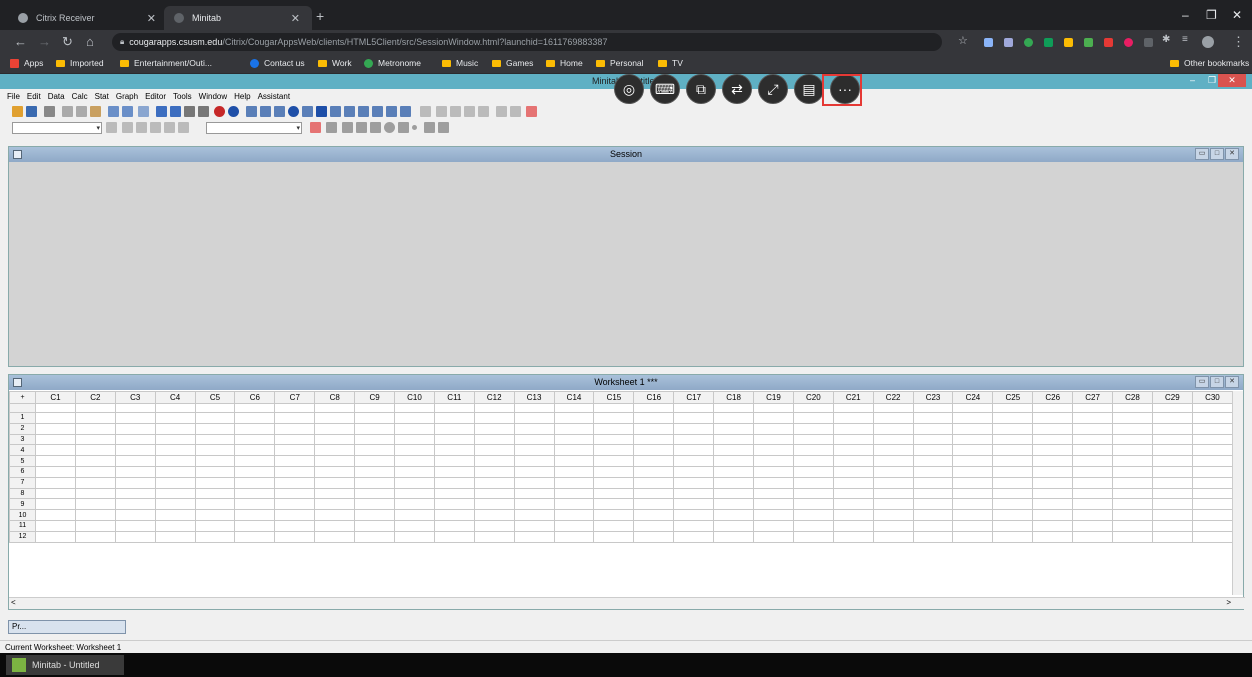 The height and width of the screenshot is (677, 1252). Describe the element at coordinates (127, 111) in the screenshot. I see `redo-icon` at that location.